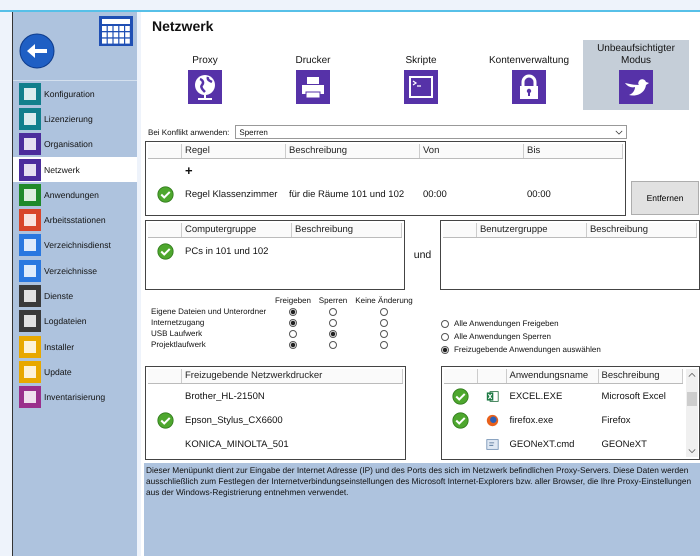 The image size is (700, 556). What do you see at coordinates (179, 344) in the screenshot?
I see `permission-label: Projektlaufwerk` at bounding box center [179, 344].